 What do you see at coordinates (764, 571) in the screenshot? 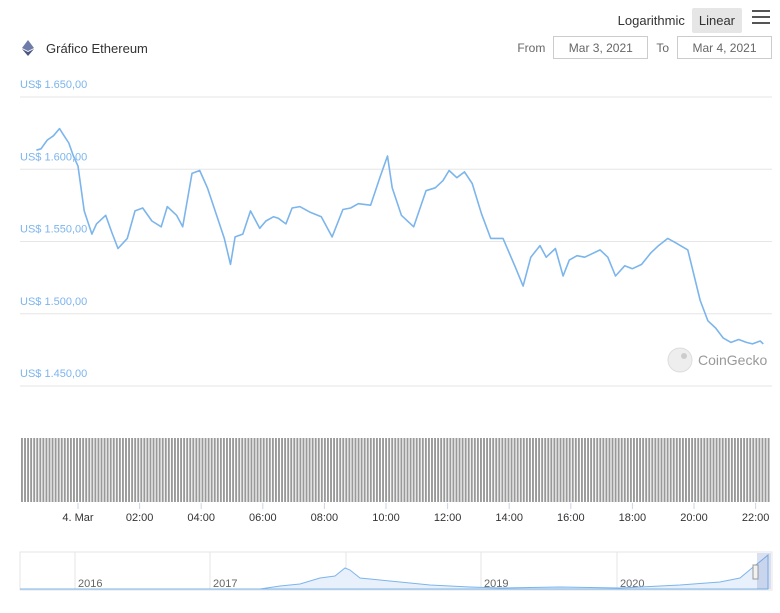
I see `navigator-window` at bounding box center [764, 571].